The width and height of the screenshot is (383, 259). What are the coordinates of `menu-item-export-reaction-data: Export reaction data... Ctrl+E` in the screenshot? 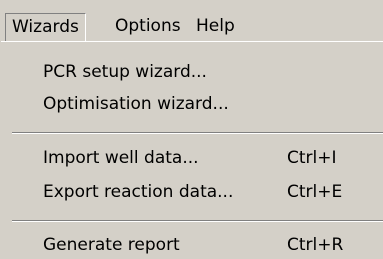 It's located at (194, 192).